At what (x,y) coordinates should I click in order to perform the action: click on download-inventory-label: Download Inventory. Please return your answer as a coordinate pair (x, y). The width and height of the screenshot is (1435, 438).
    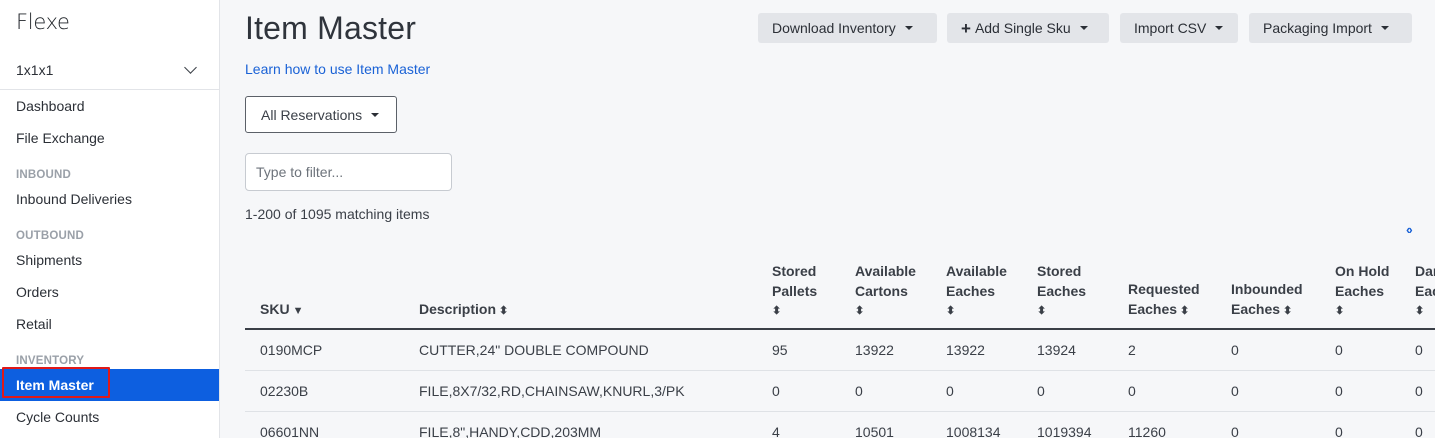
    Looking at the image, I should click on (834, 28).